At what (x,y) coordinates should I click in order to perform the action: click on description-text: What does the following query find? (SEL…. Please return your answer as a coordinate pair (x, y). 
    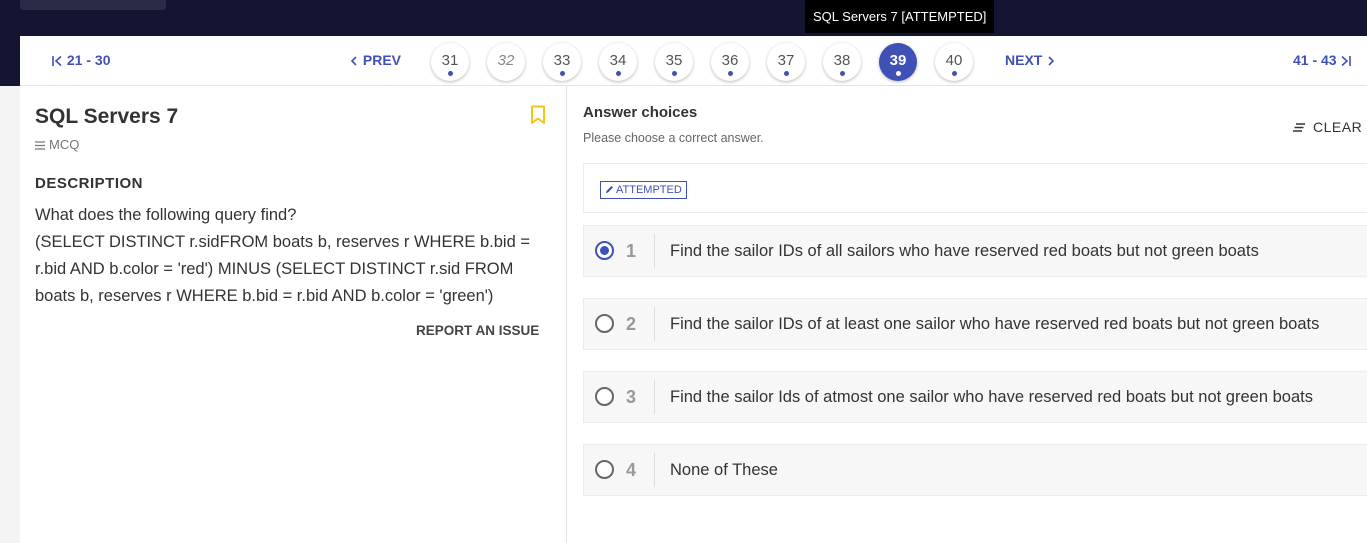
    Looking at the image, I should click on (285, 256).